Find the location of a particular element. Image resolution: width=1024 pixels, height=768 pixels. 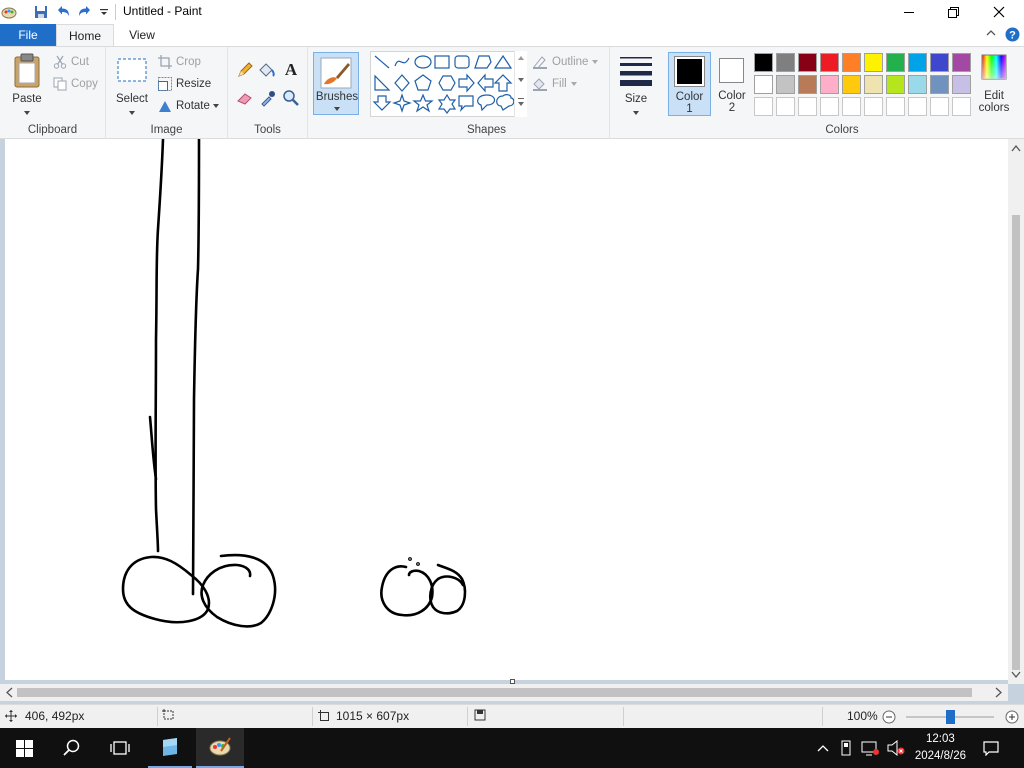

image-group: Select Crop Resize Rotate Image is located at coordinates (167, 93).